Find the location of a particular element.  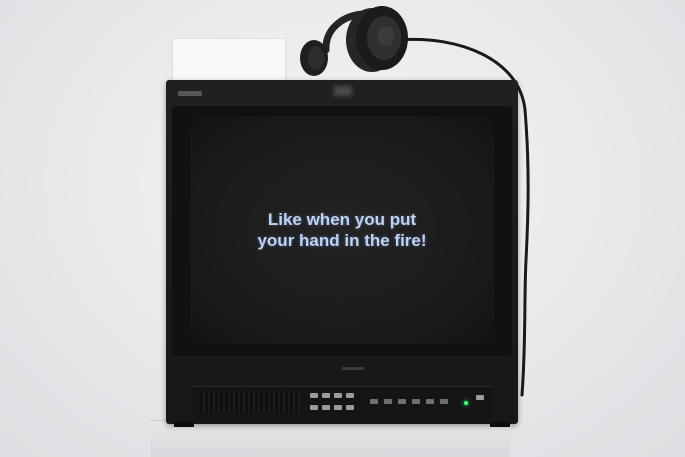

monitor-brand-plate is located at coordinates (343, 91).